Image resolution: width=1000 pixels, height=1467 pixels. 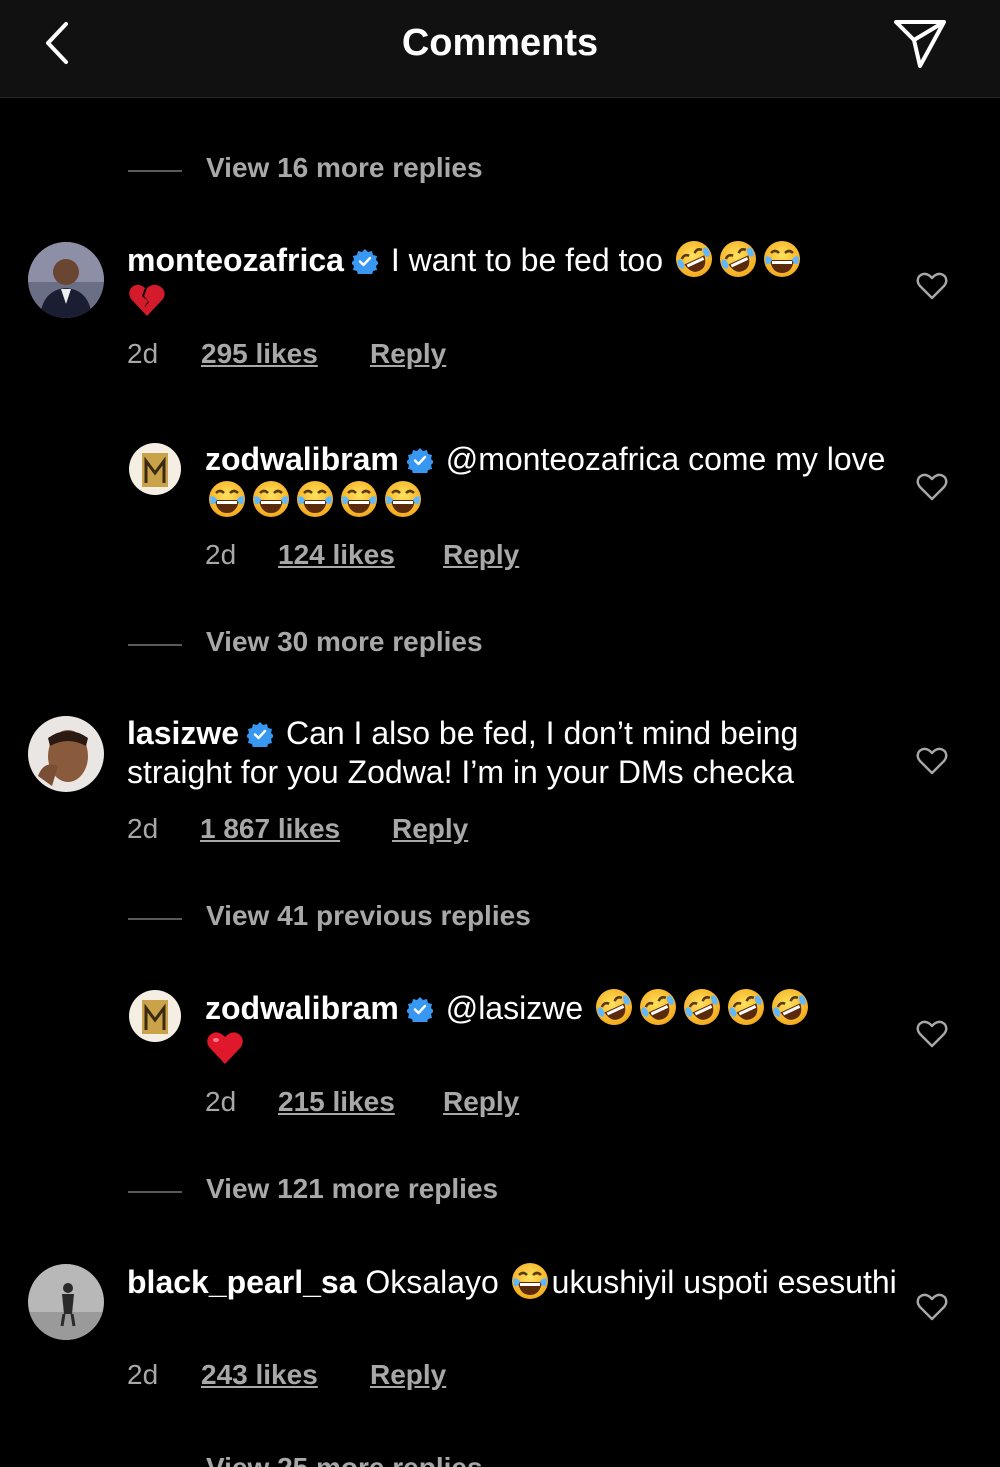 I want to click on view-more-replies: View 25 more replies, so click(x=428, y=1458).